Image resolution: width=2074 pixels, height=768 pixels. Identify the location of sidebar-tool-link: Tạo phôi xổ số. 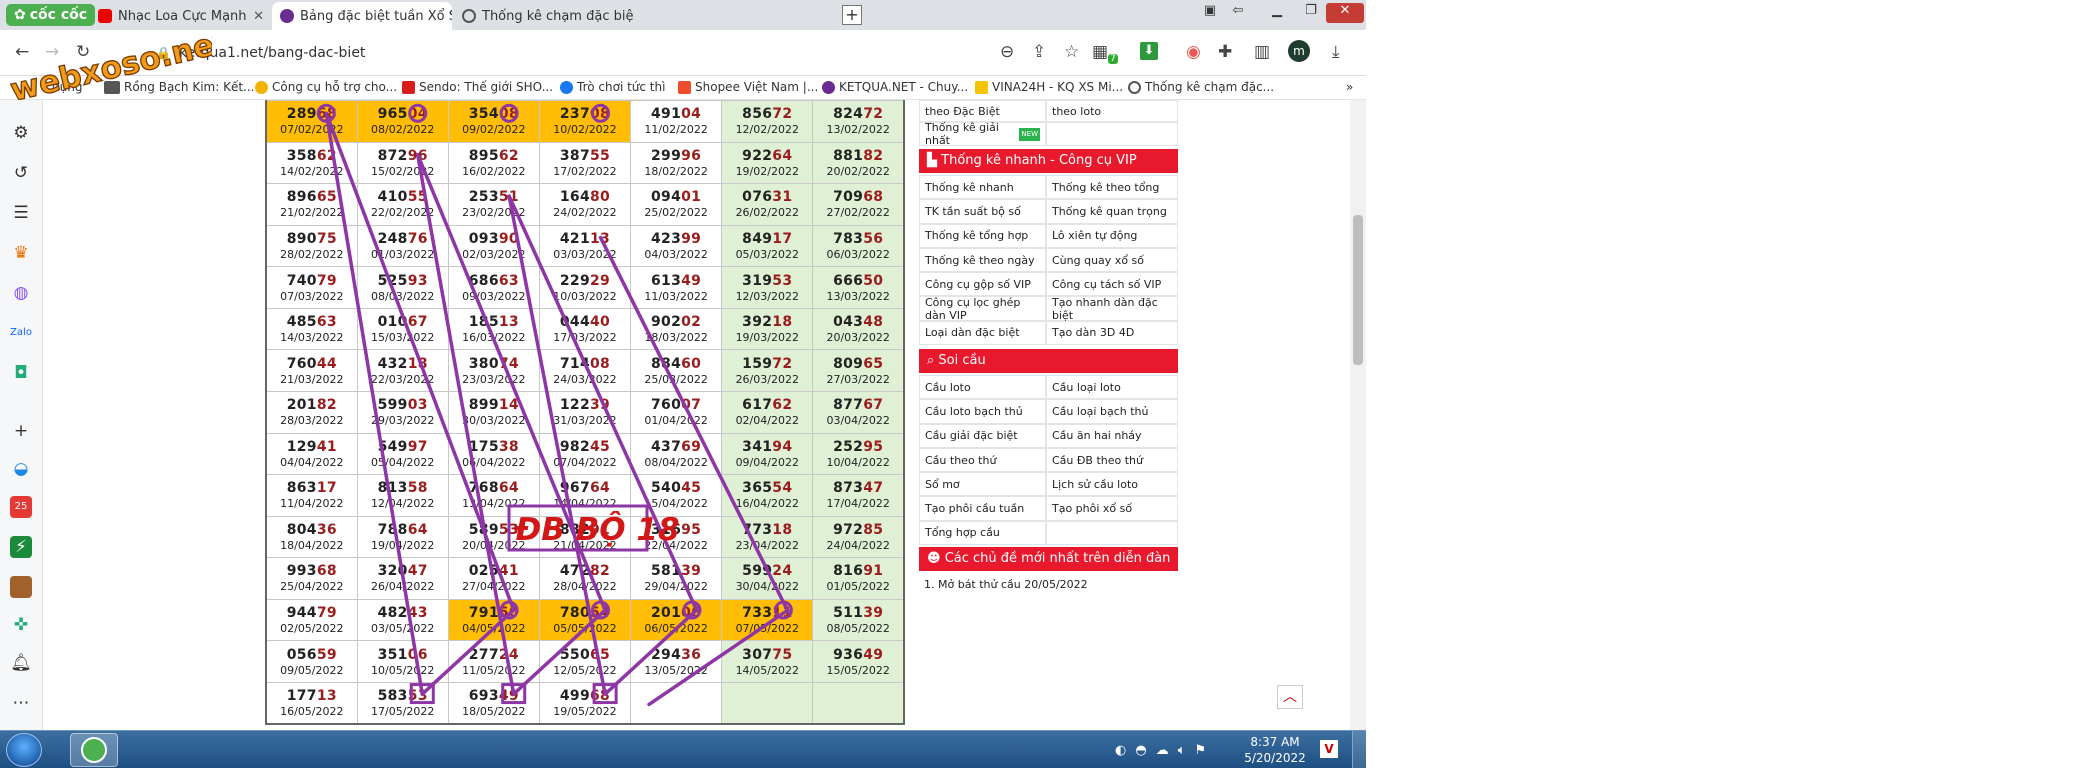
(1112, 508).